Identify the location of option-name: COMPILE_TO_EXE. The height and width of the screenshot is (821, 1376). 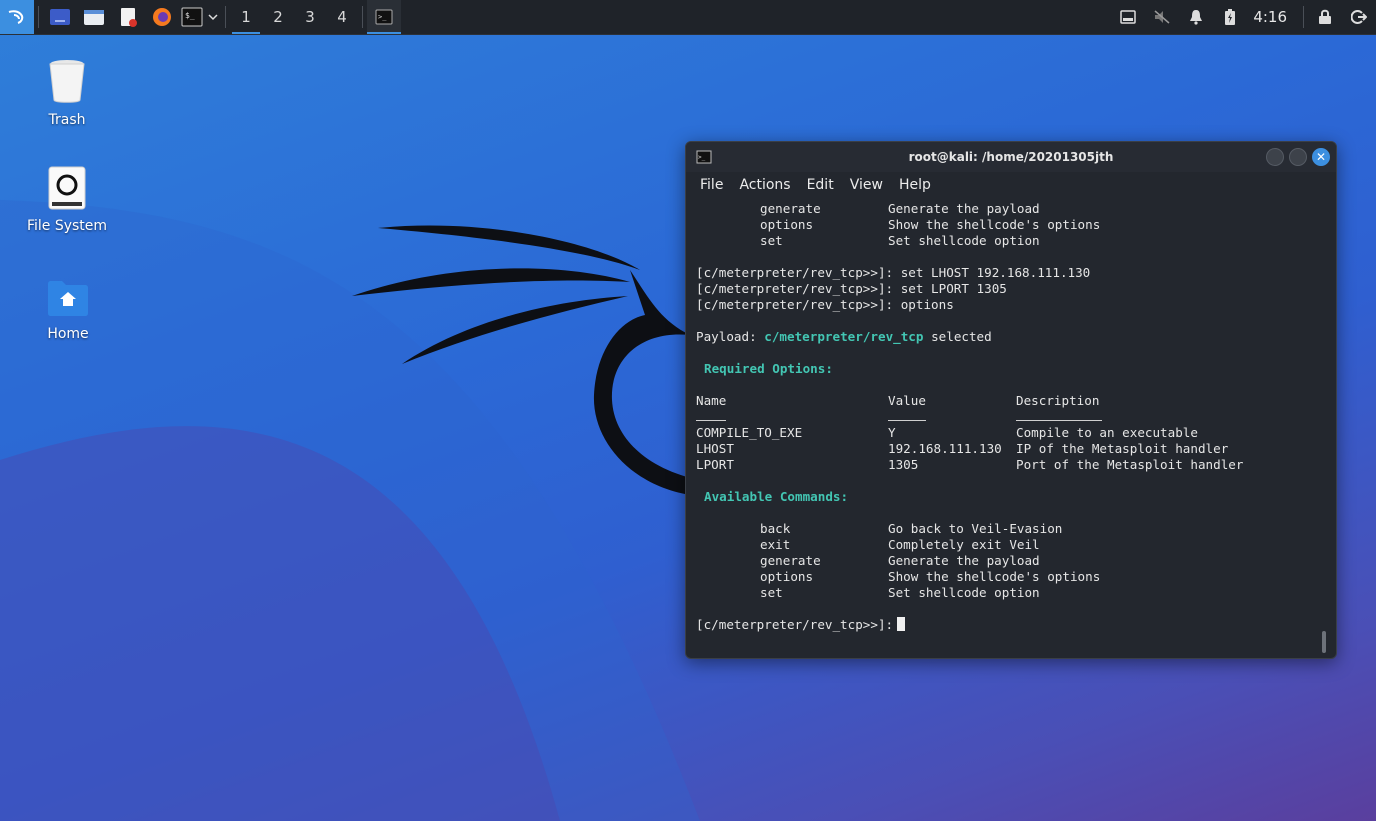
(749, 432).